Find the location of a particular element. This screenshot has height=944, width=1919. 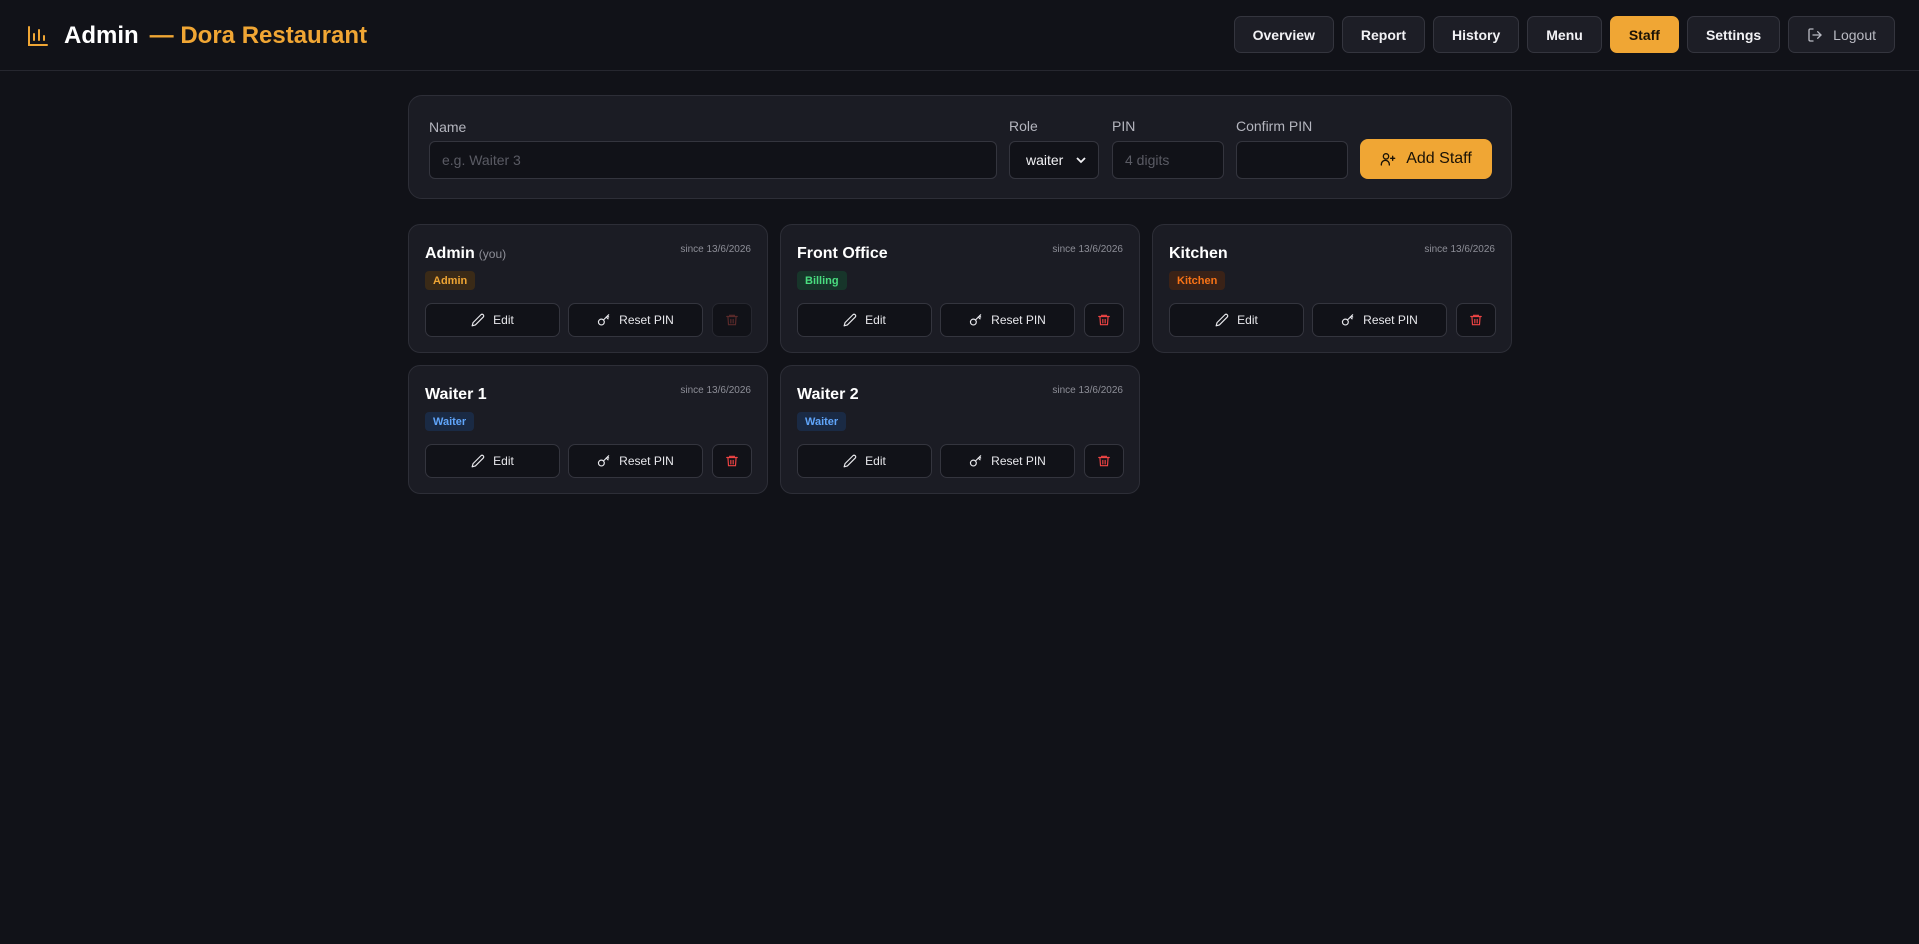

logout-icon is located at coordinates (1815, 34).